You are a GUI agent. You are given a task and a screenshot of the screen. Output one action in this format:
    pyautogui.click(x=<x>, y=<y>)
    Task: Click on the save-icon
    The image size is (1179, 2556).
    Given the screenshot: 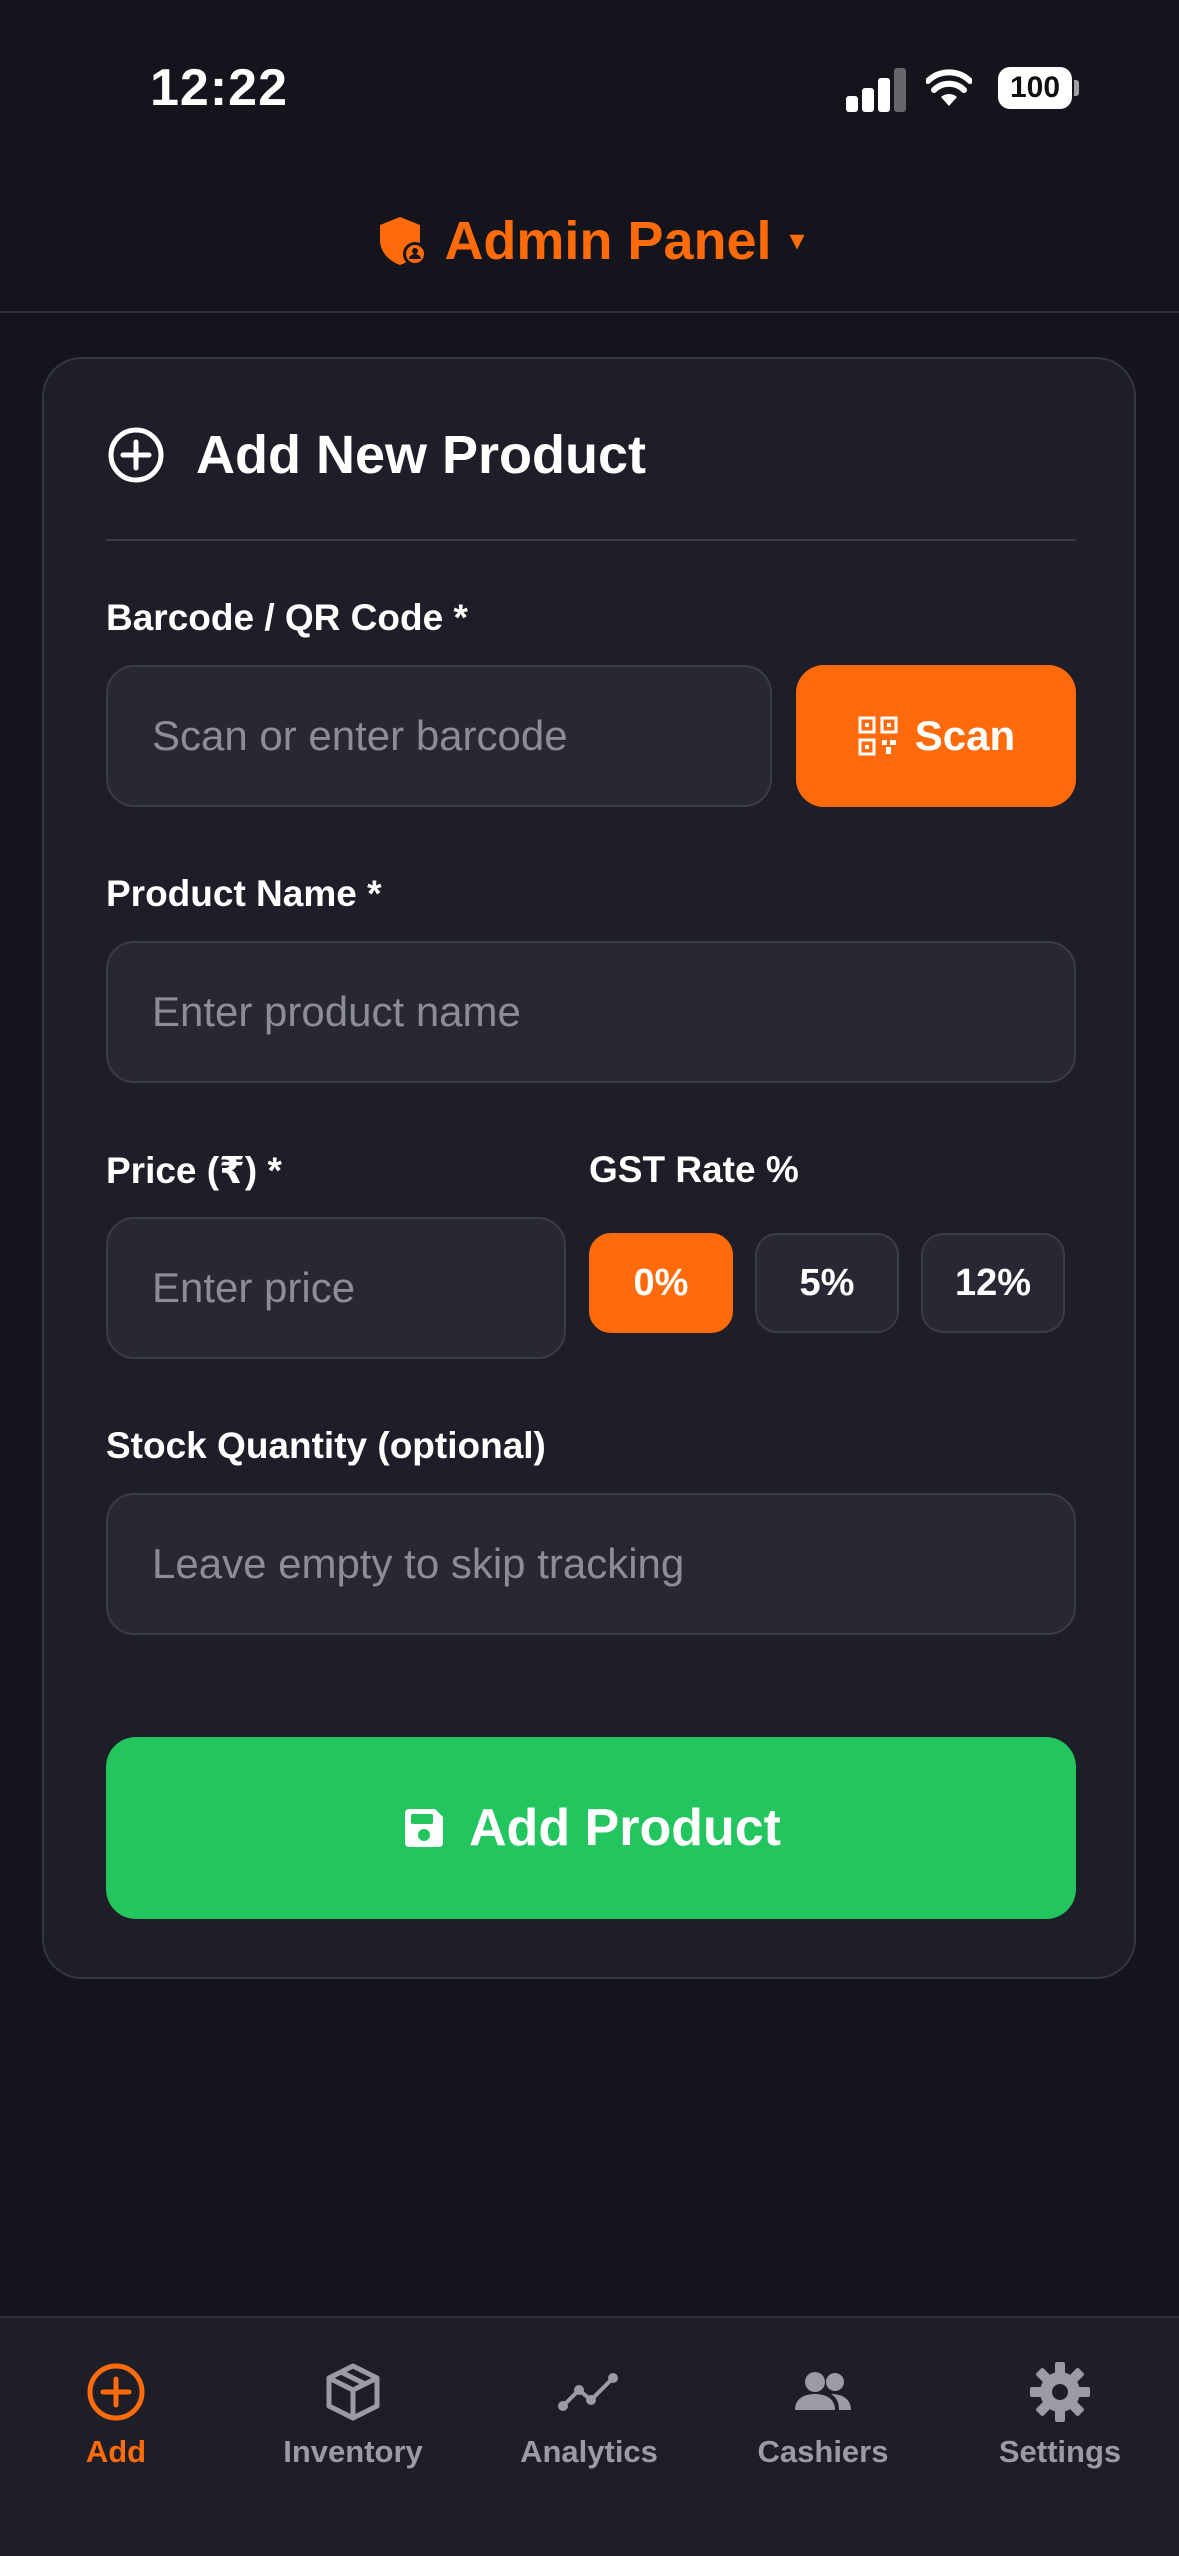 What is the action you would take?
    pyautogui.click(x=424, y=1828)
    